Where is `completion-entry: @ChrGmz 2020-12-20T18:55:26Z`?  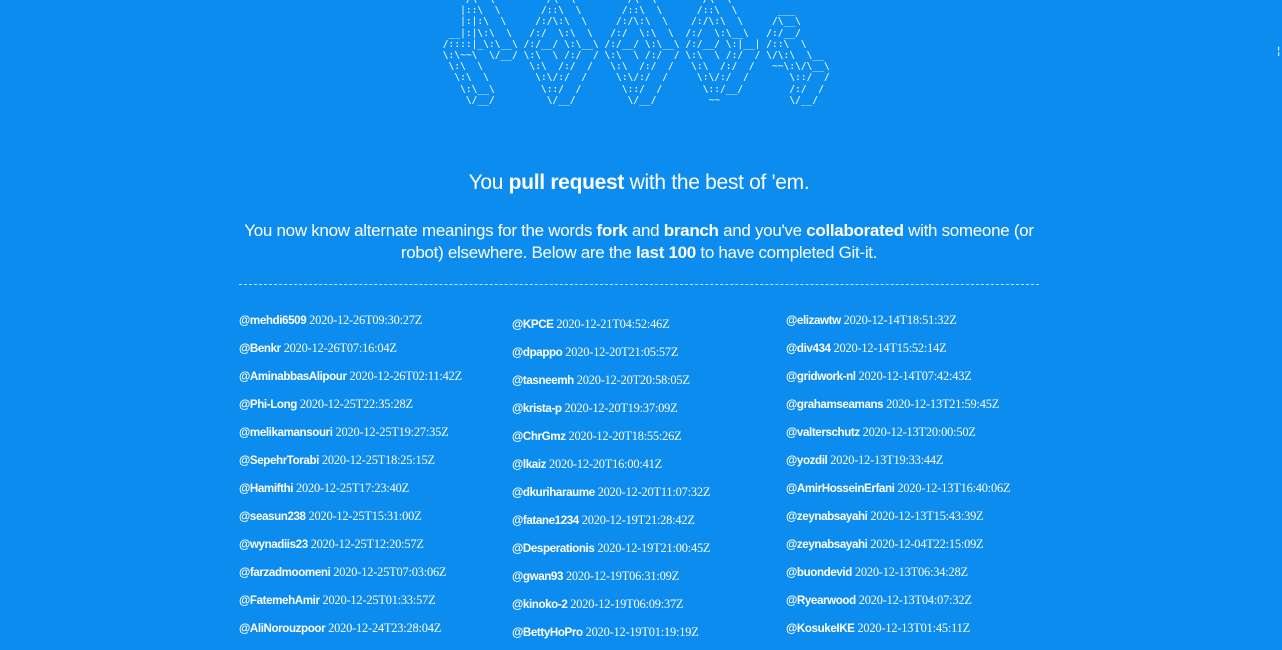
completion-entry: @ChrGmz 2020-12-20T18:55:26Z is located at coordinates (597, 436).